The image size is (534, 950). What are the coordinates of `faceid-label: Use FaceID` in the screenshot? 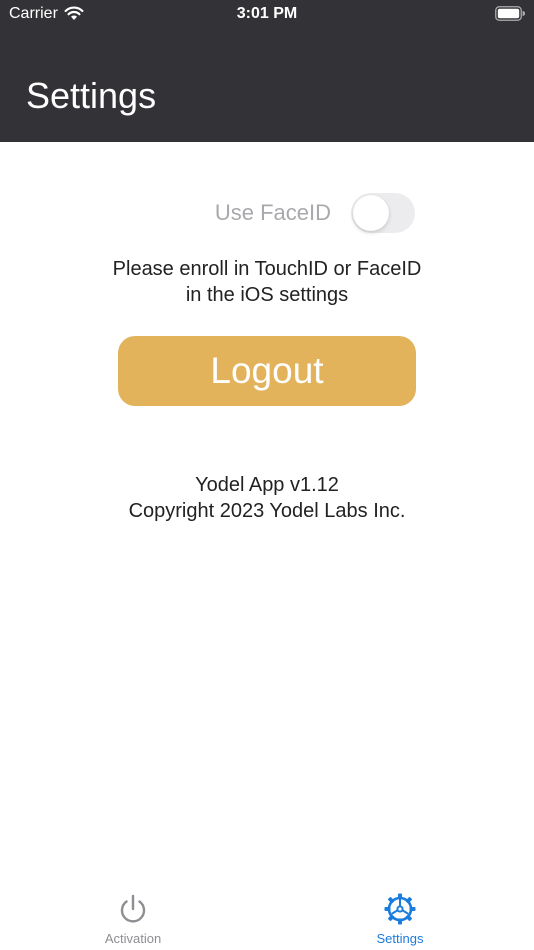 It's located at (272, 212).